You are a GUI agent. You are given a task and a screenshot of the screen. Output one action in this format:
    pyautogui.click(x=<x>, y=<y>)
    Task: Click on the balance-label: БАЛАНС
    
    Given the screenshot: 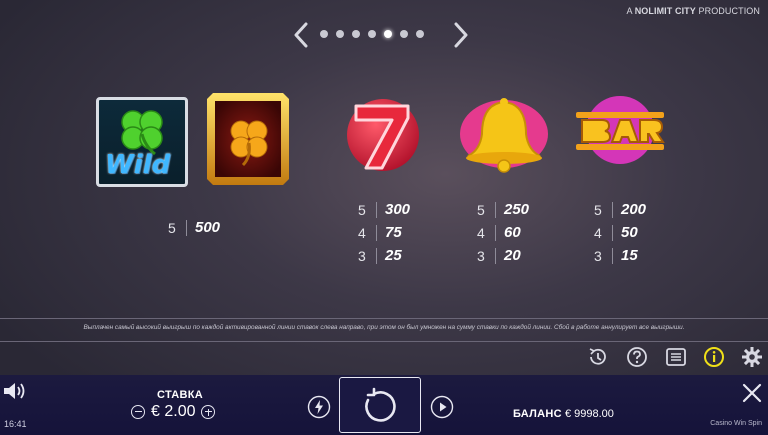 What is the action you would take?
    pyautogui.click(x=537, y=414)
    